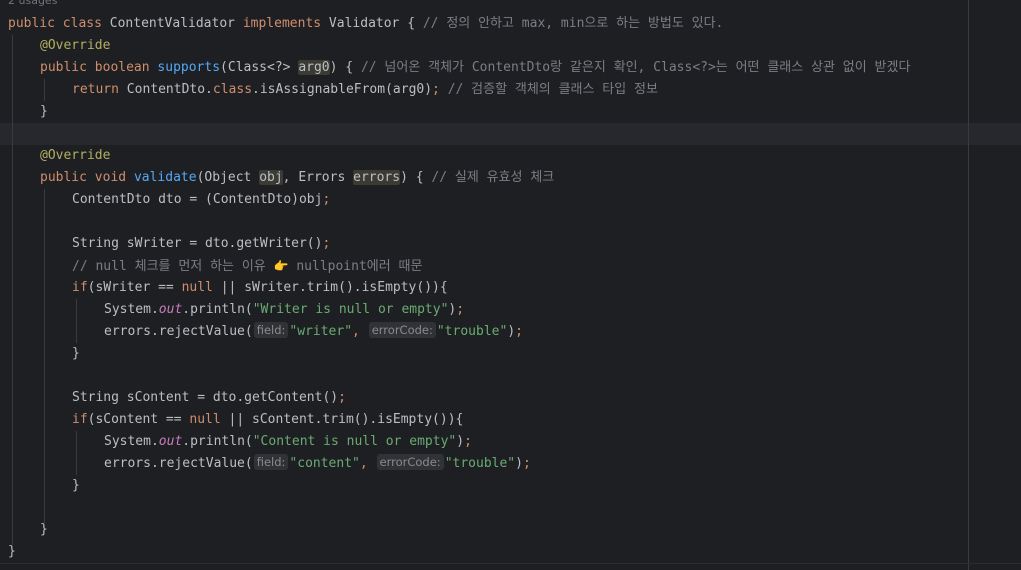 The height and width of the screenshot is (570, 1021). What do you see at coordinates (282, 23) in the screenshot?
I see `keyword: implements` at bounding box center [282, 23].